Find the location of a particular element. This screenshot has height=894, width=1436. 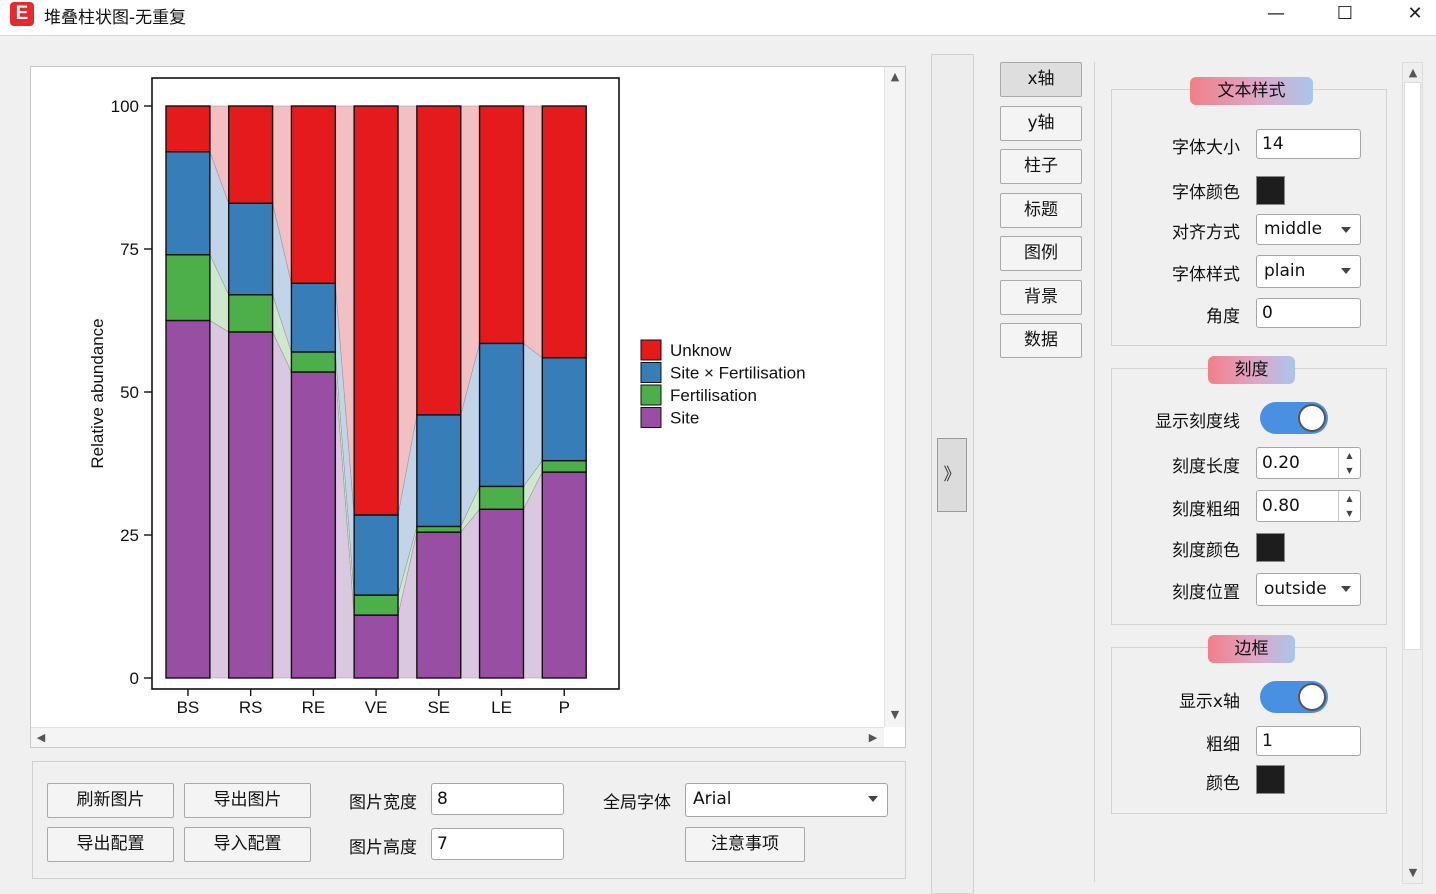

text-style-title: 文本样式 is located at coordinates (1251, 91).